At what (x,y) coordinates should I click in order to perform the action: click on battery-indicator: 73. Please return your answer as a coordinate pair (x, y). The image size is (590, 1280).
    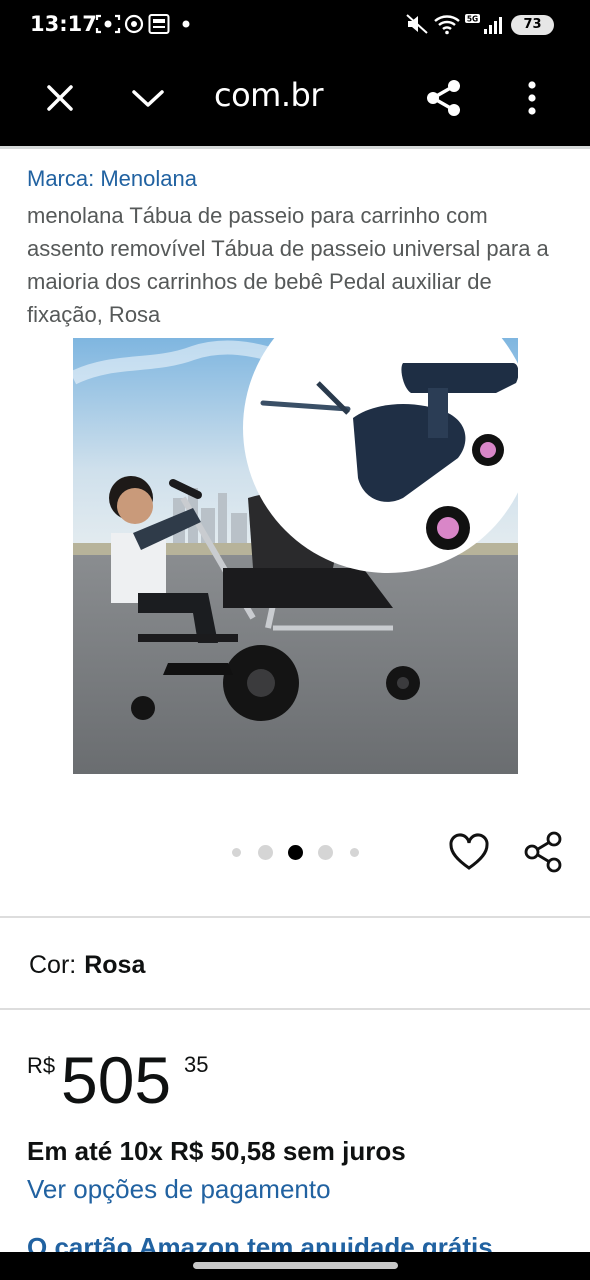
    Looking at the image, I should click on (532, 25).